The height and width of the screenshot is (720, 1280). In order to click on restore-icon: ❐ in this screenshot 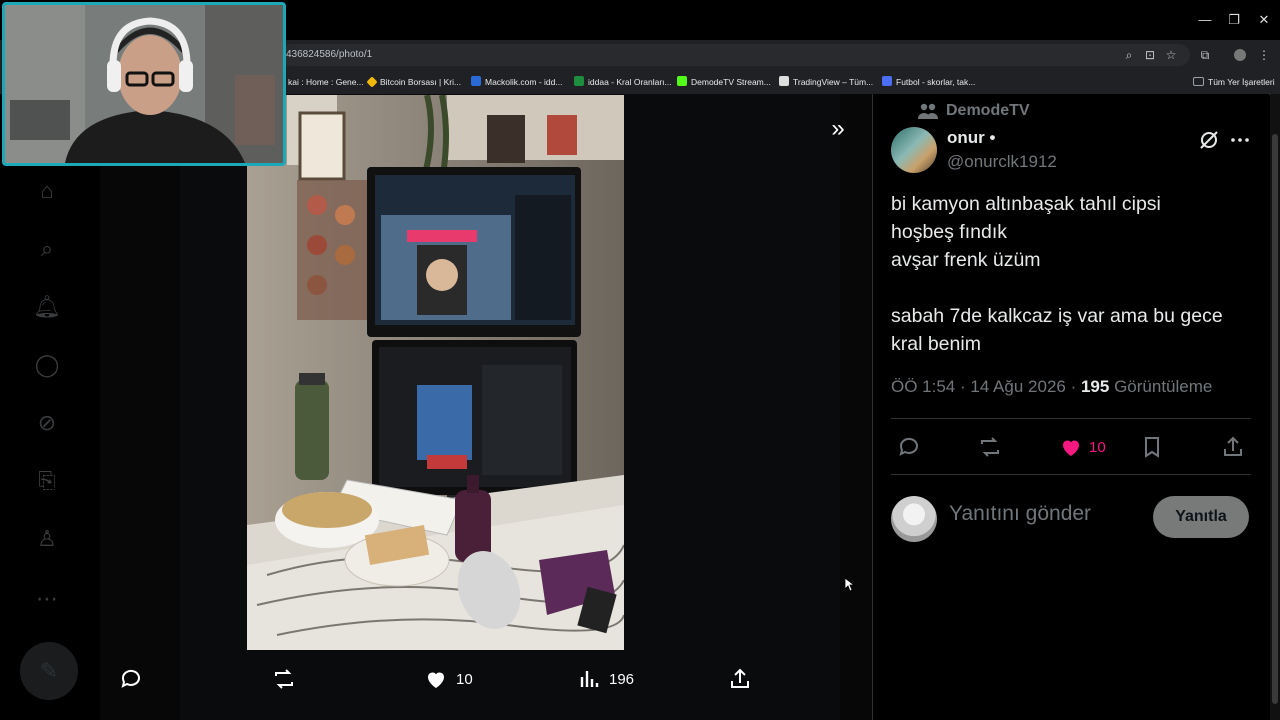, I will do `click(1234, 20)`.